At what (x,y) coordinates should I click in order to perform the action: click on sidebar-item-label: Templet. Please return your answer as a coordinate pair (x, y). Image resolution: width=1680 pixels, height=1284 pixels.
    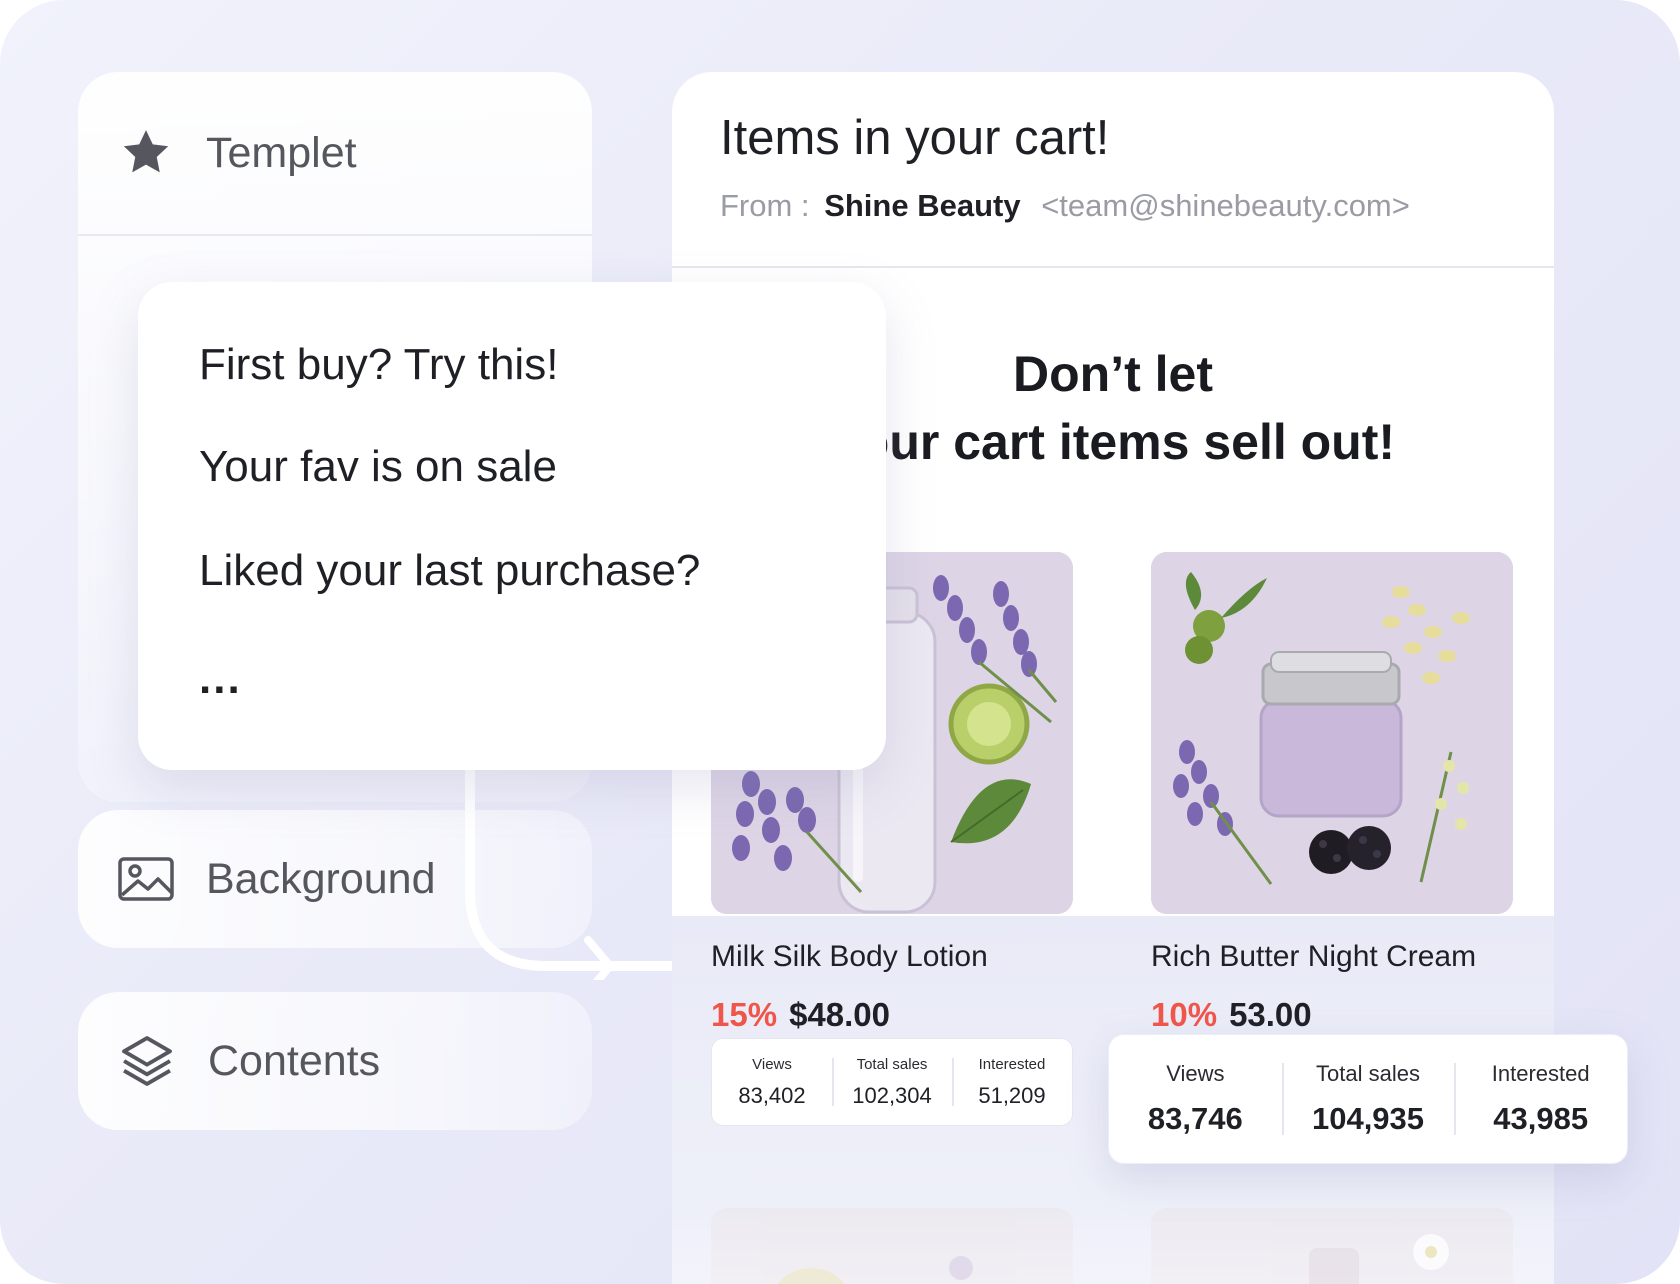
    Looking at the image, I should click on (281, 152).